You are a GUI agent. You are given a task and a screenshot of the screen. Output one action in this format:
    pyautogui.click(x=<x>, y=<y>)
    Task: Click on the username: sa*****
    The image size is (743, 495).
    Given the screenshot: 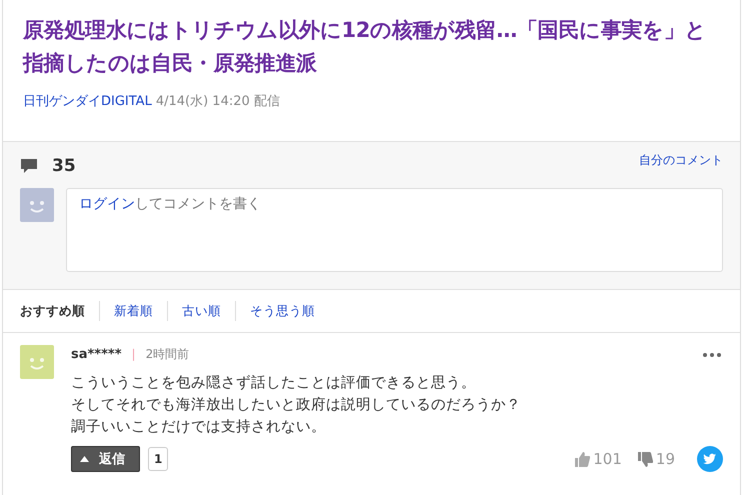 What is the action you would take?
    pyautogui.click(x=96, y=354)
    